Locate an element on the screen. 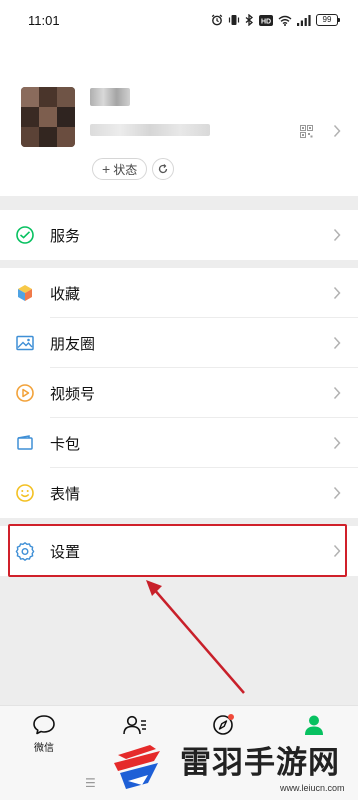  tab-chats: 微信 is located at coordinates (44, 734).